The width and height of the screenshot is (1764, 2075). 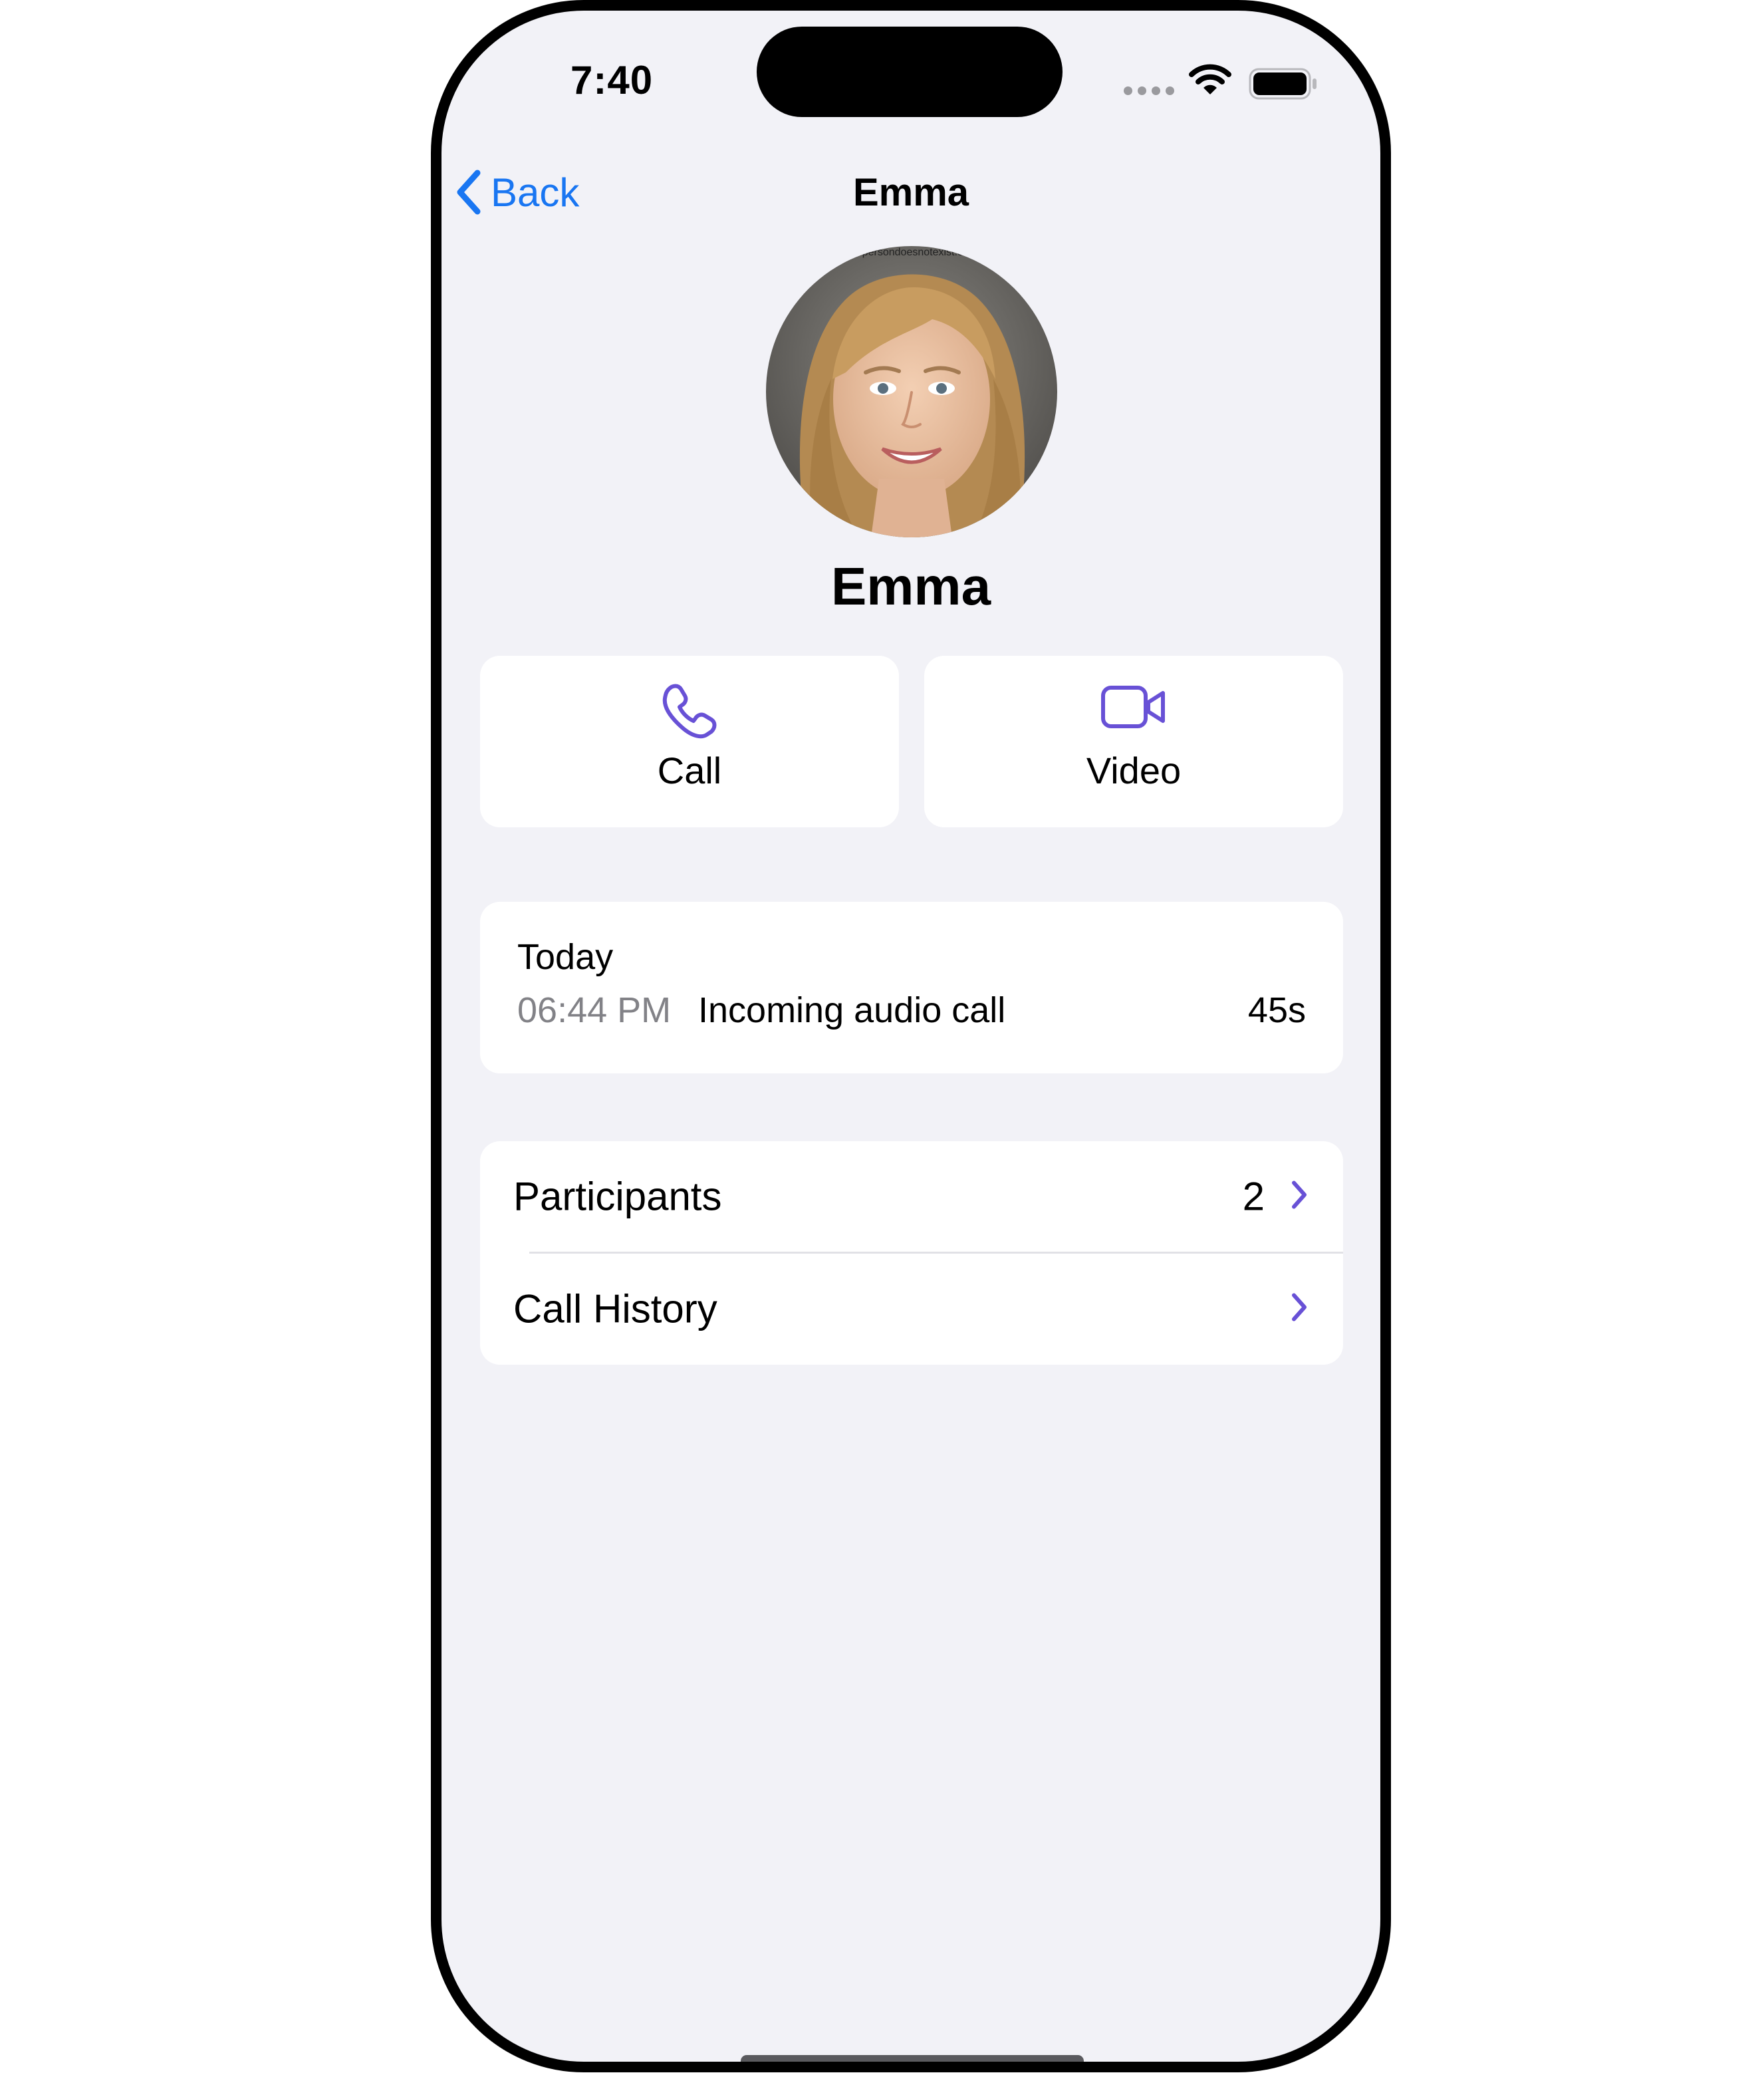 What do you see at coordinates (852, 1010) in the screenshot?
I see `history-description: Incoming audio call` at bounding box center [852, 1010].